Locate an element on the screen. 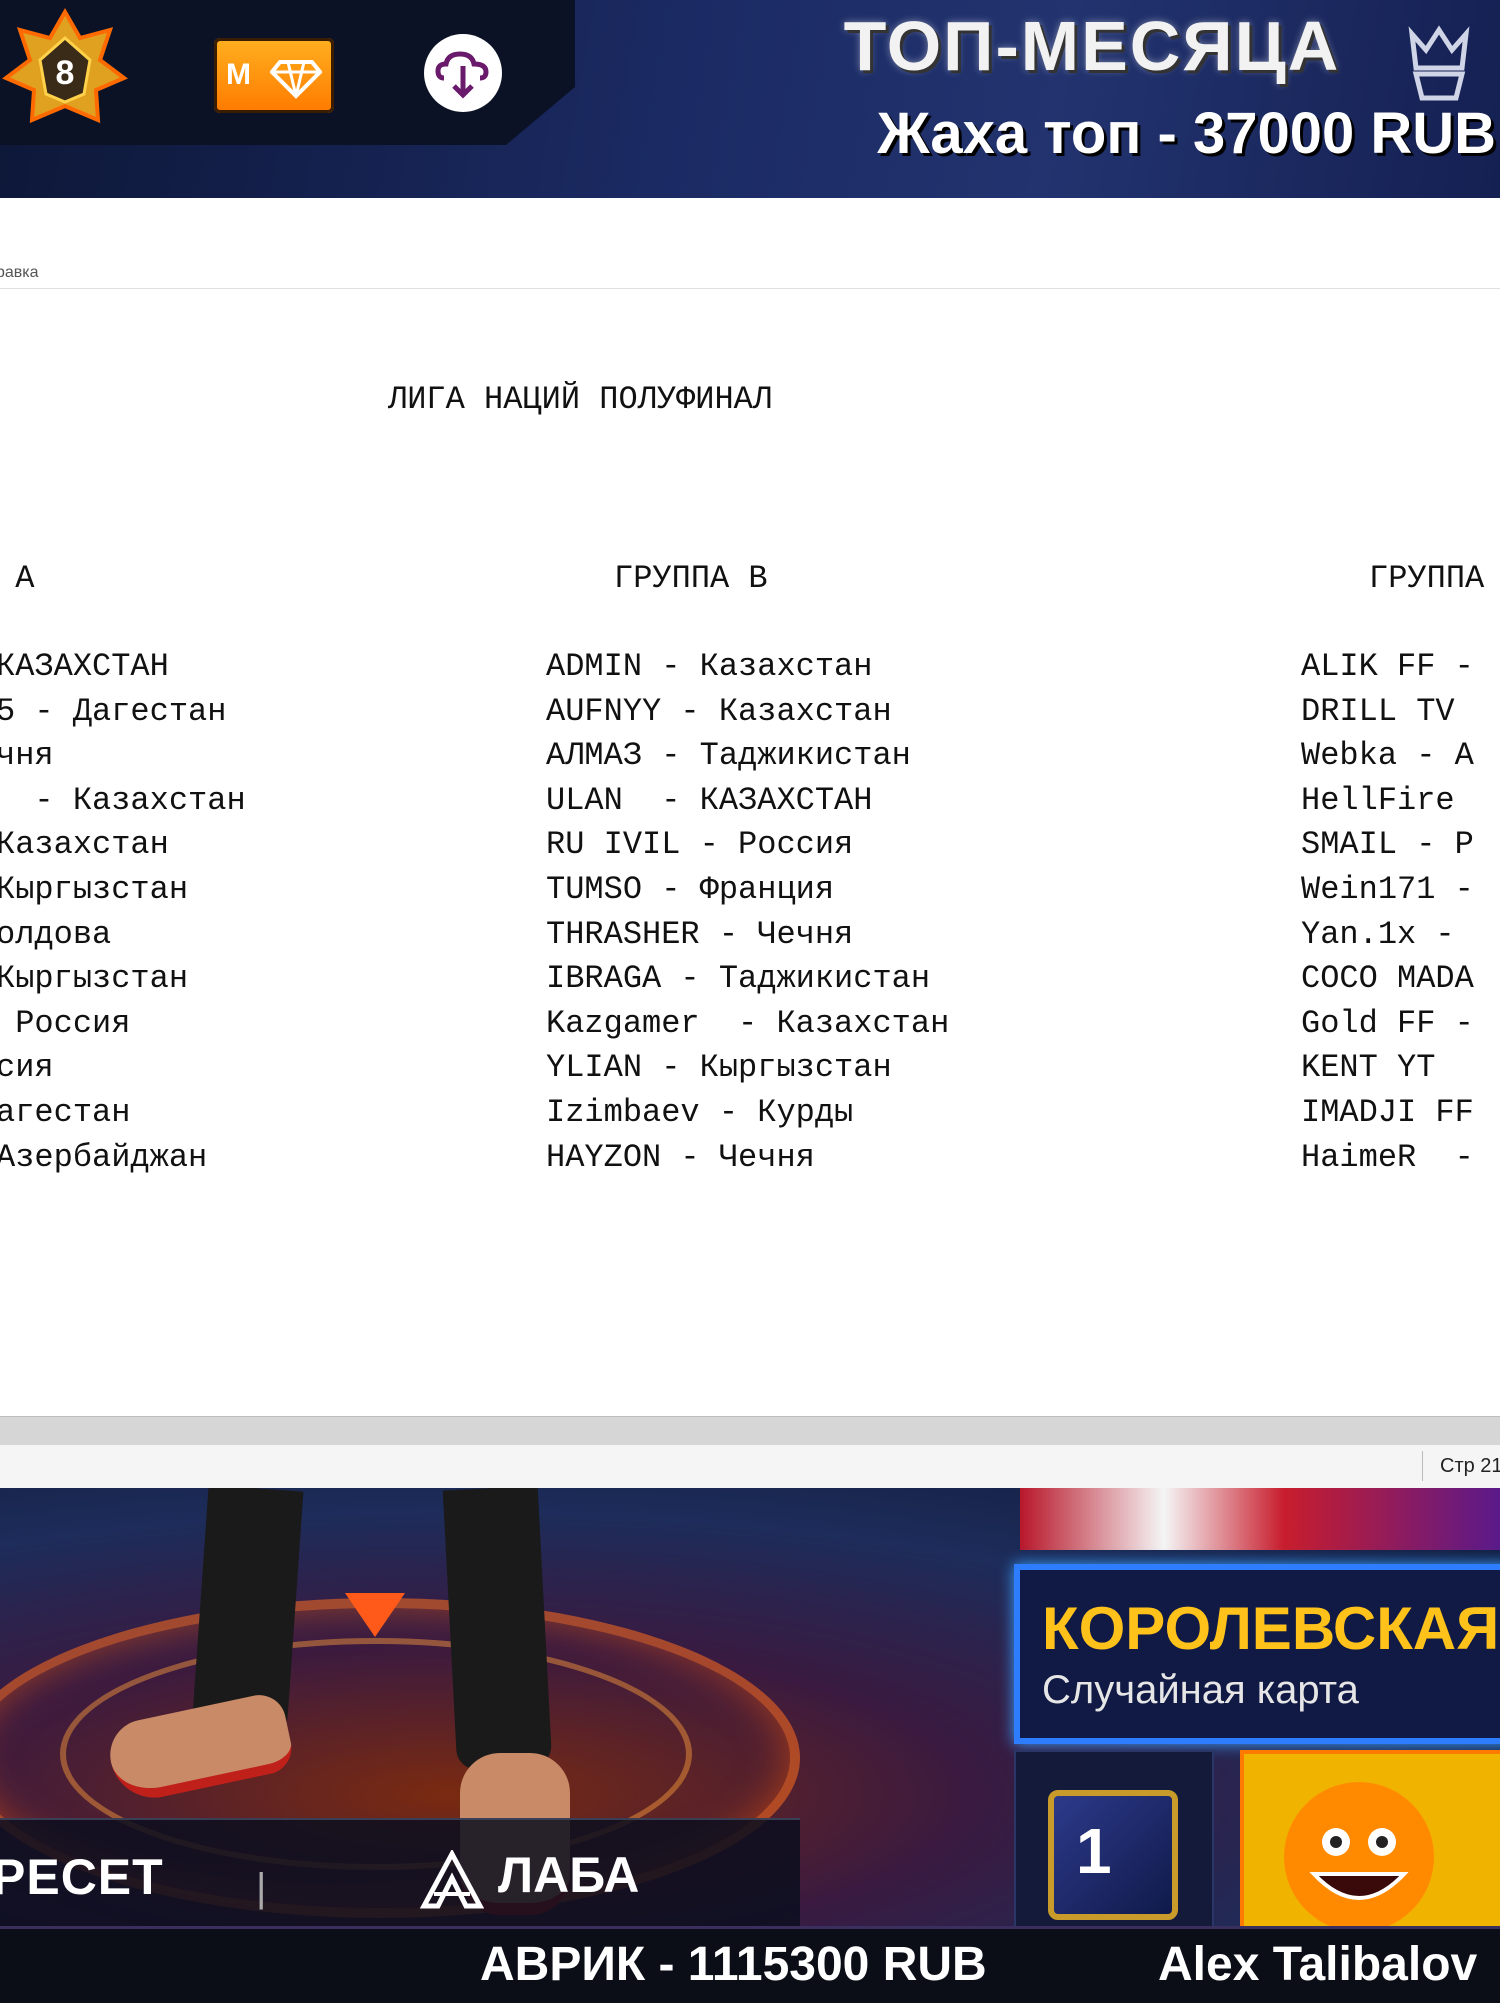  list-item: Izimbaev - Курды is located at coordinates (700, 1112).